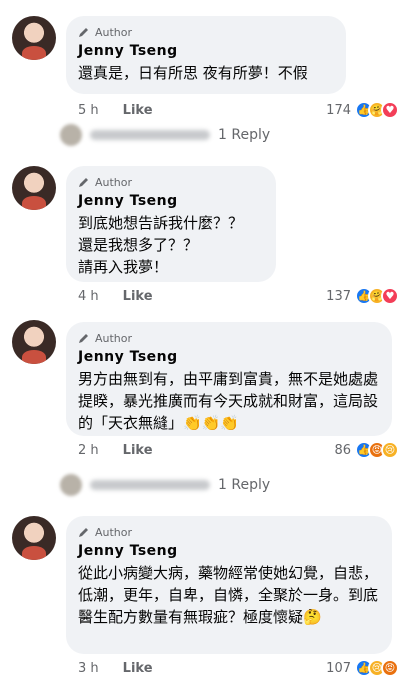  Describe the element at coordinates (390, 450) in the screenshot. I see `sad-reaction-icon: 😢` at that location.